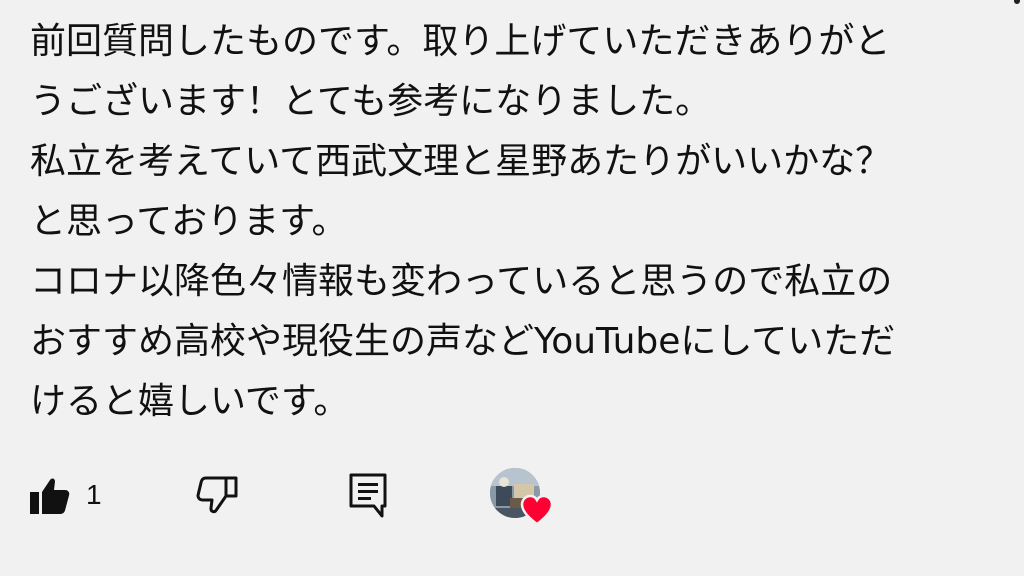 The height and width of the screenshot is (576, 1024). Describe the element at coordinates (537, 510) in the screenshot. I see `heart-icon` at that location.